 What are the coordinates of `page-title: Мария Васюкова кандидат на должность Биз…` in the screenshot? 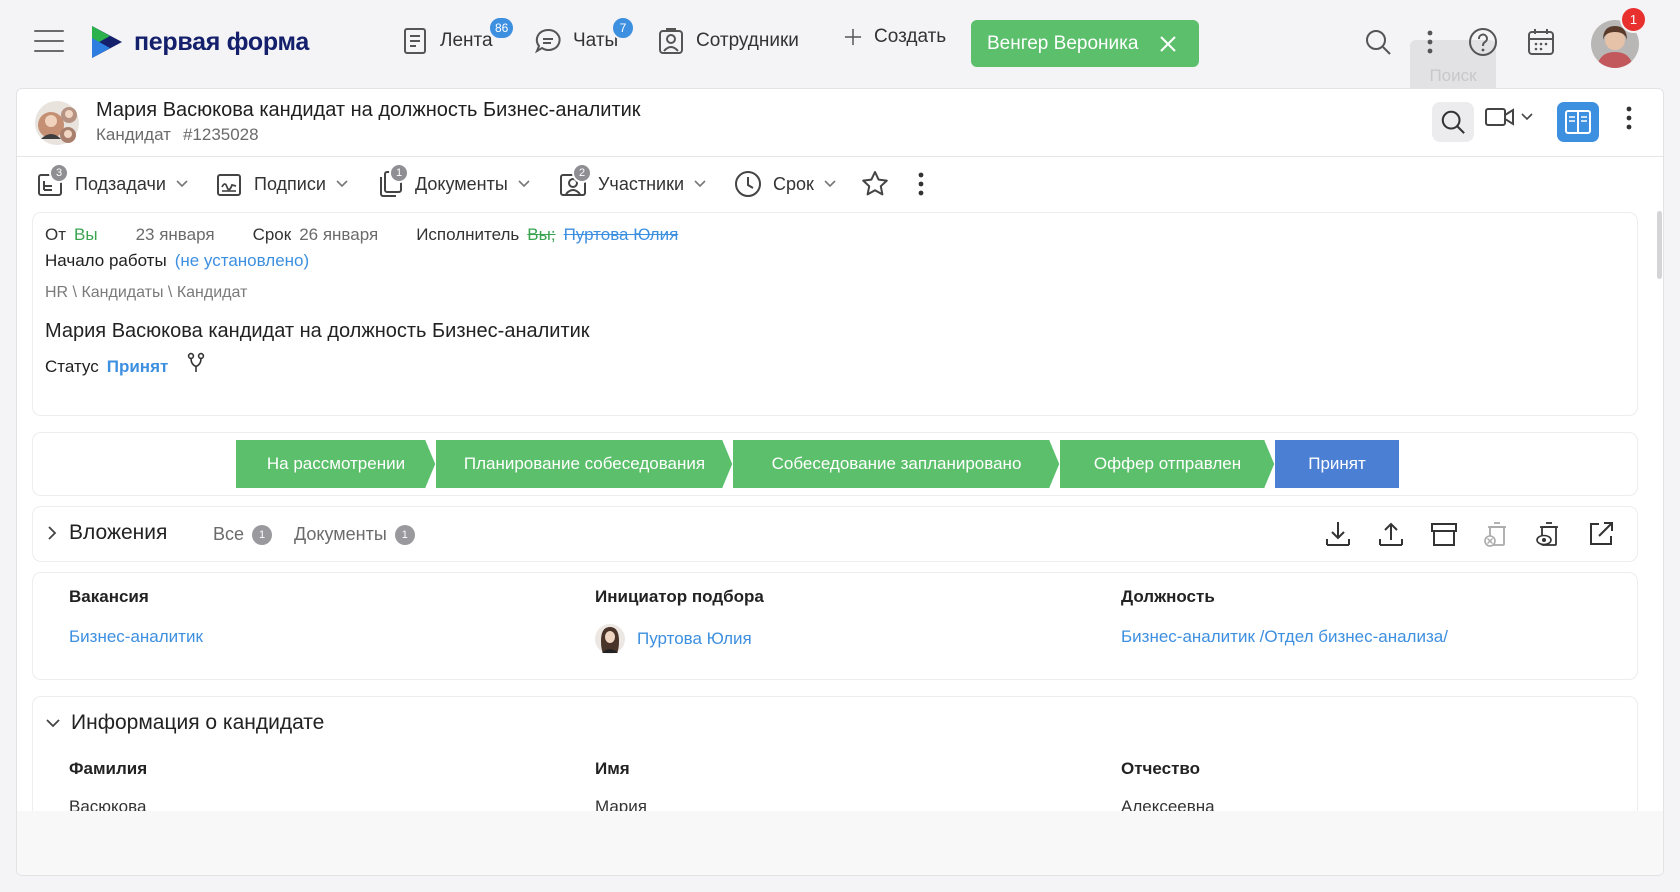 It's located at (368, 110).